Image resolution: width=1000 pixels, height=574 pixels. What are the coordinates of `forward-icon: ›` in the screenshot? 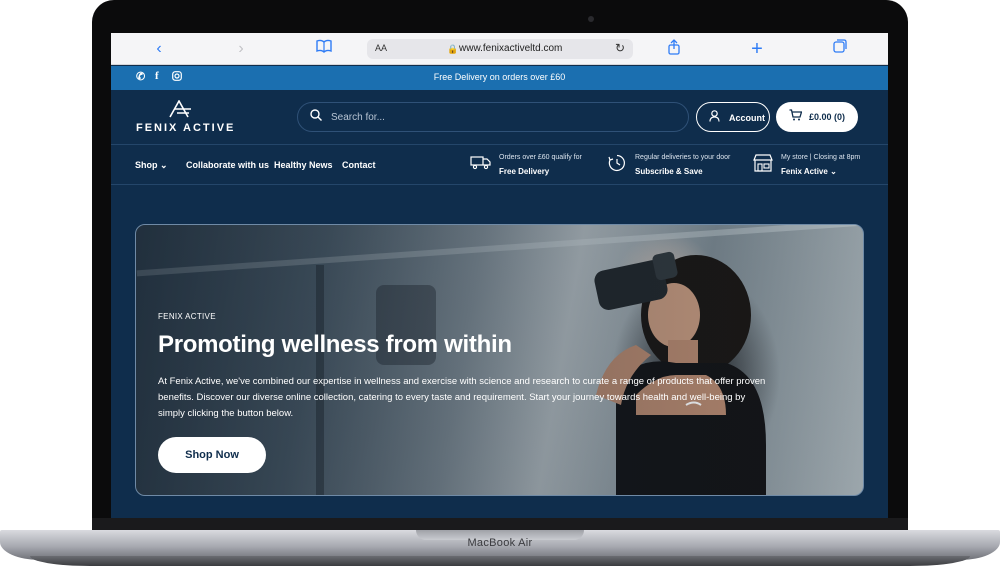 It's located at (241, 49).